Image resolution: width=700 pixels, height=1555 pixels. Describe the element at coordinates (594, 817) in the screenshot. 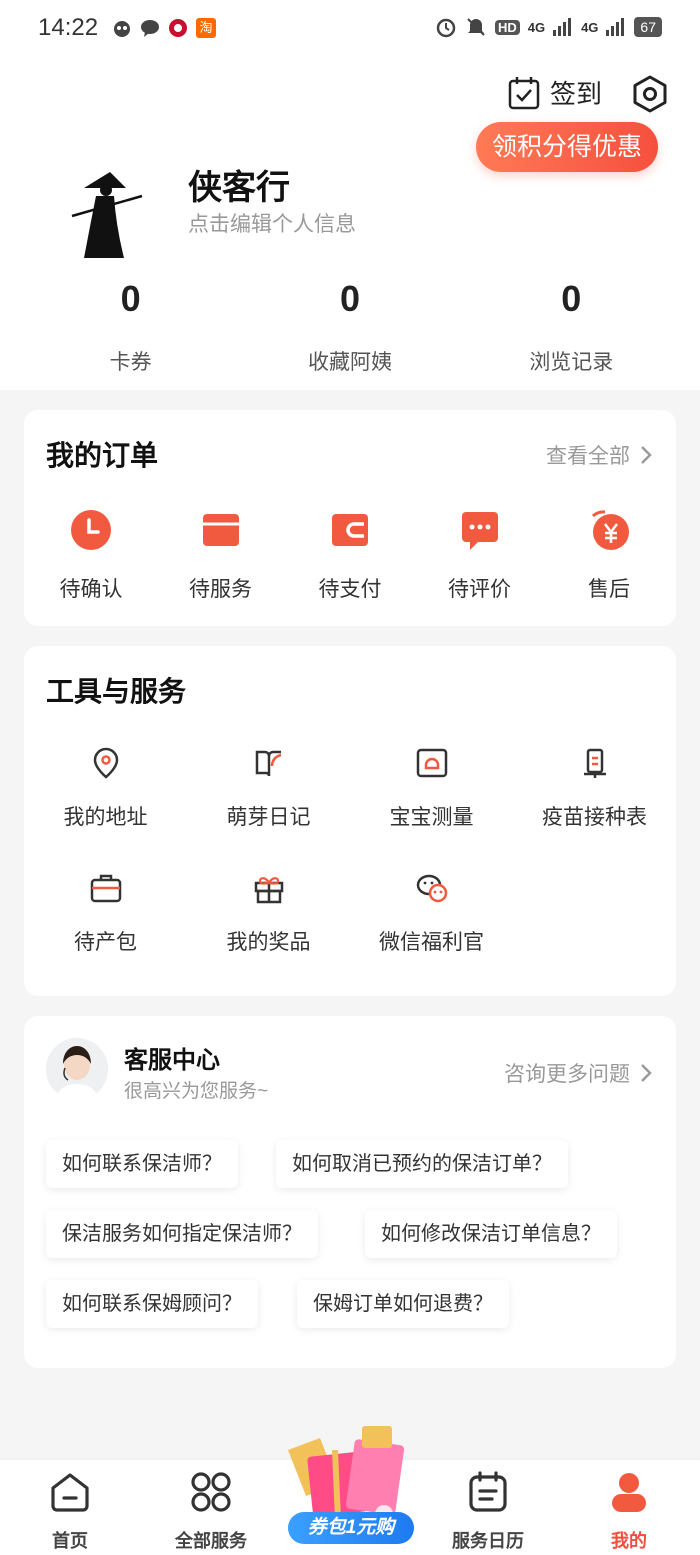

I see `tool-label: 疫苗接种表` at that location.